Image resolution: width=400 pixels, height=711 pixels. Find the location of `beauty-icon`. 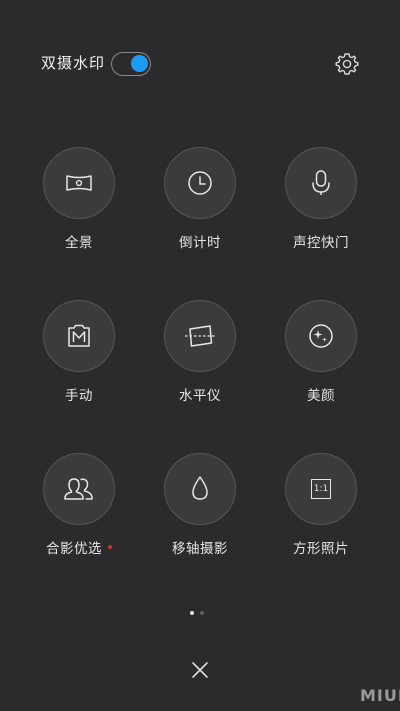

beauty-icon is located at coordinates (321, 336).